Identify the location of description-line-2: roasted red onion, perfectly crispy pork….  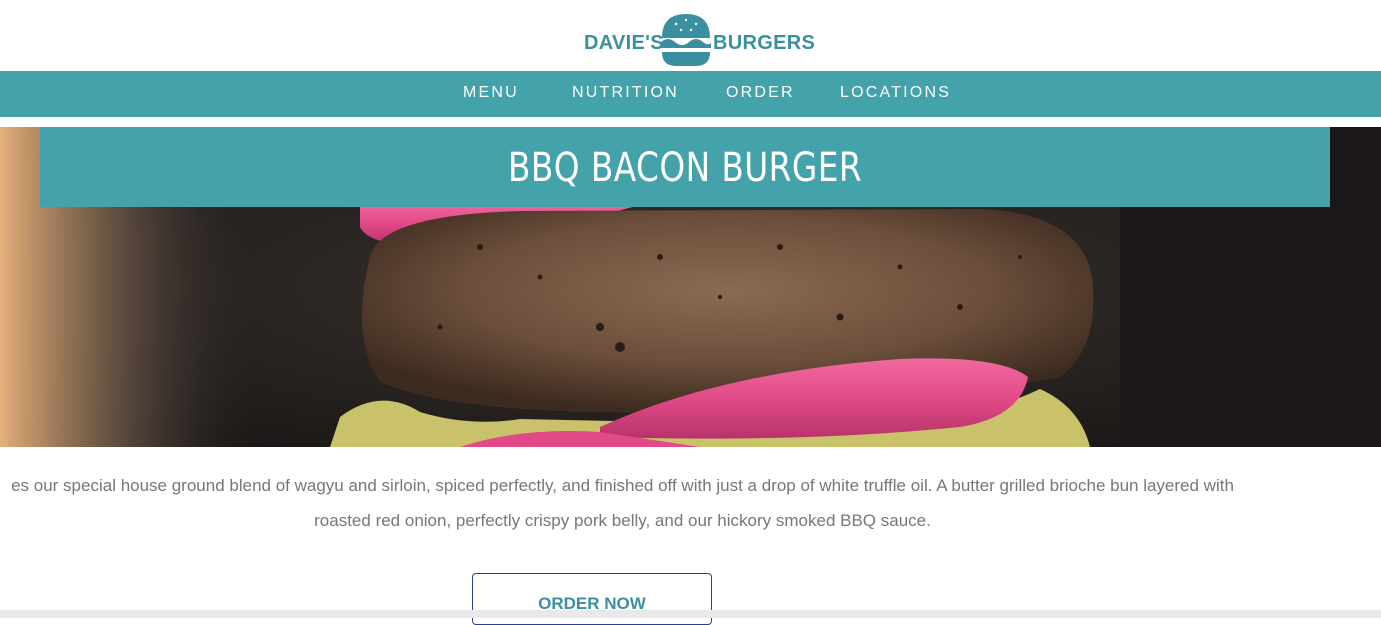
(622, 520).